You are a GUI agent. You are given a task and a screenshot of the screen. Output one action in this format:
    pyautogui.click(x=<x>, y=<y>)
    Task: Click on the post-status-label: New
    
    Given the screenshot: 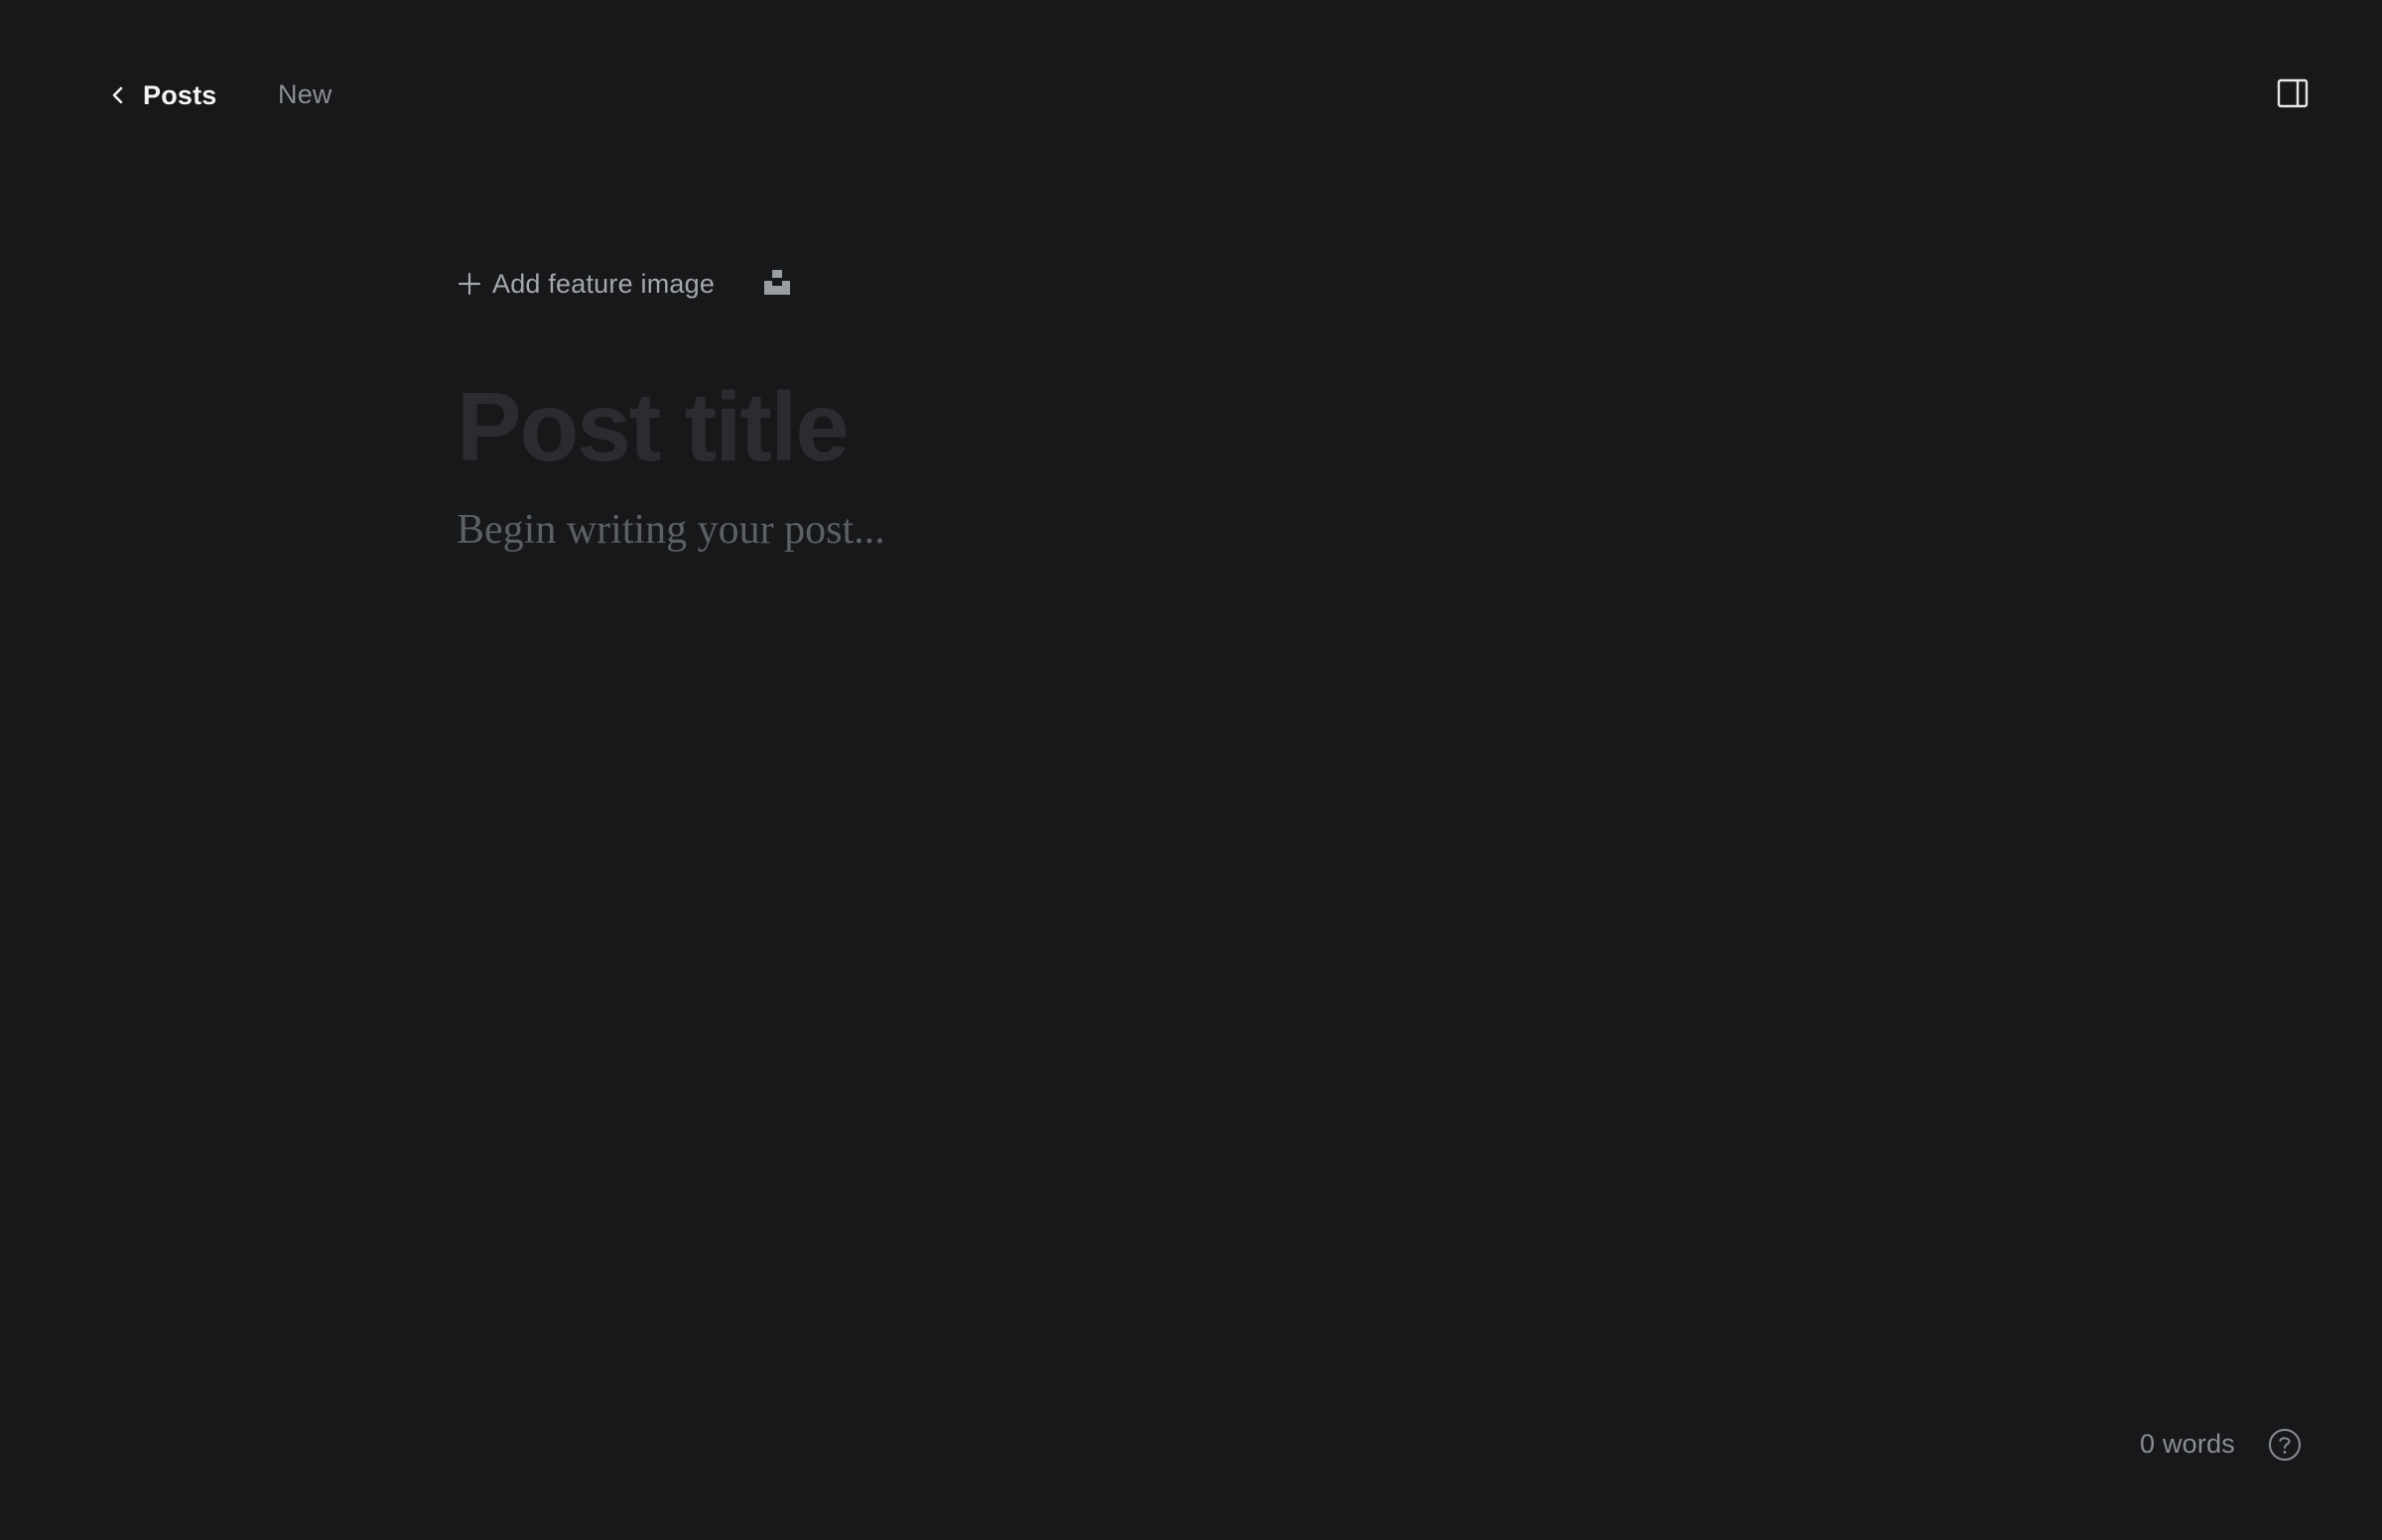 What is the action you would take?
    pyautogui.click(x=305, y=94)
    